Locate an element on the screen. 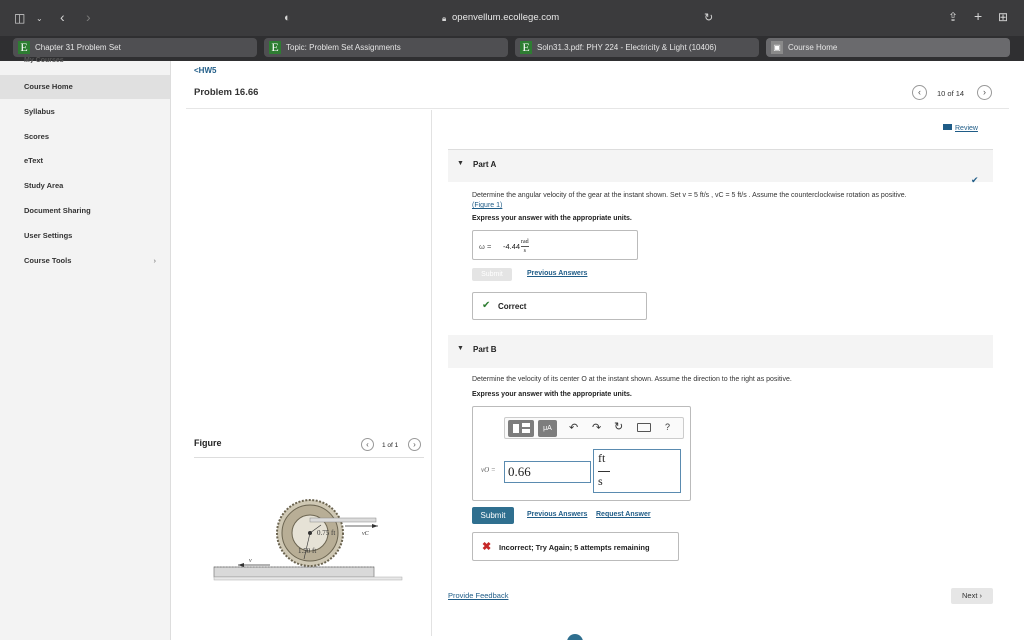 The image size is (1024, 640). page-title: Problem 16.66 is located at coordinates (226, 92).